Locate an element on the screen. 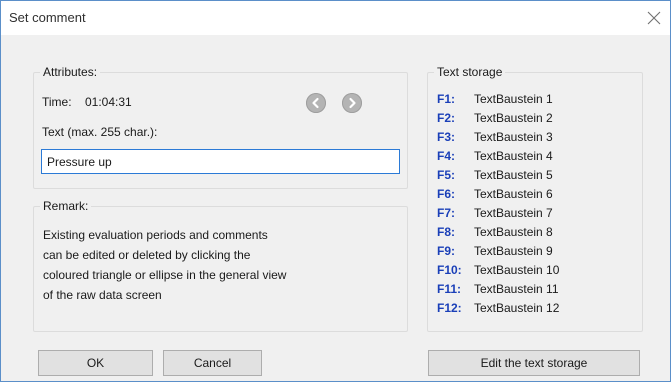 This screenshot has height=382, width=671. cancel-button: Cancel is located at coordinates (212, 363).